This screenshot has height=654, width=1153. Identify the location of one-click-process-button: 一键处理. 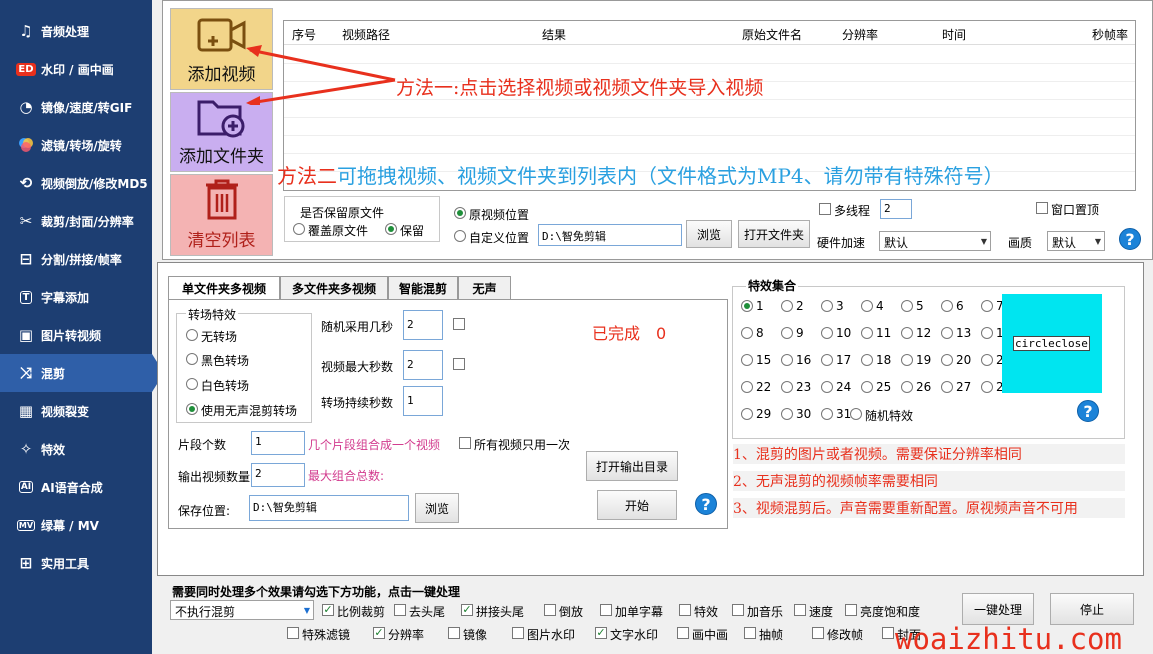
(998, 609).